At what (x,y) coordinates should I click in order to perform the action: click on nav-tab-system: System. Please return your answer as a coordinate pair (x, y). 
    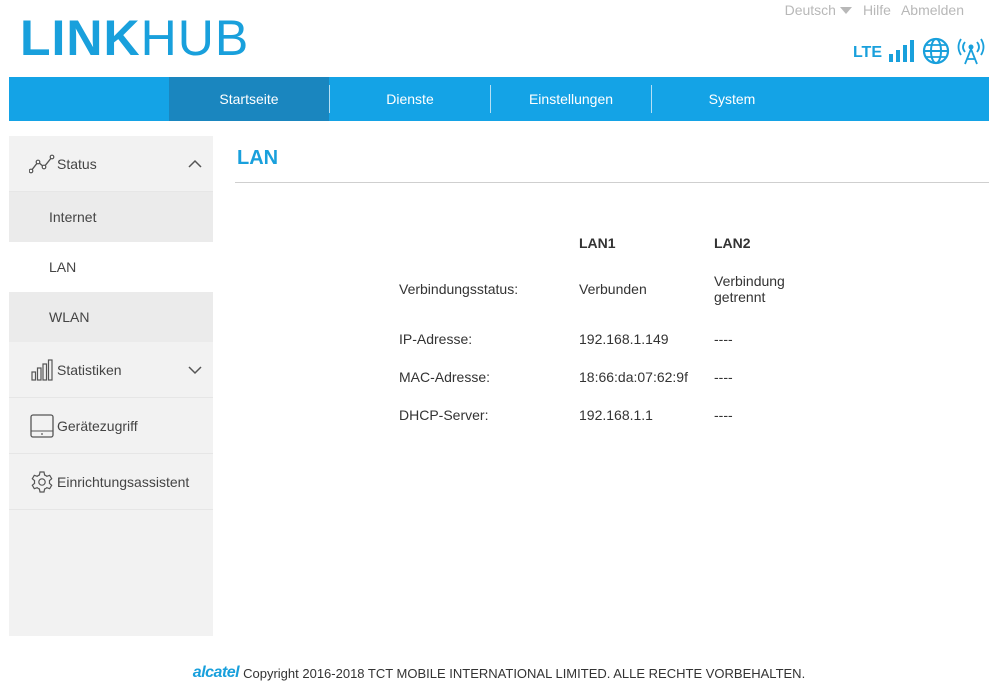
    Looking at the image, I should click on (732, 99).